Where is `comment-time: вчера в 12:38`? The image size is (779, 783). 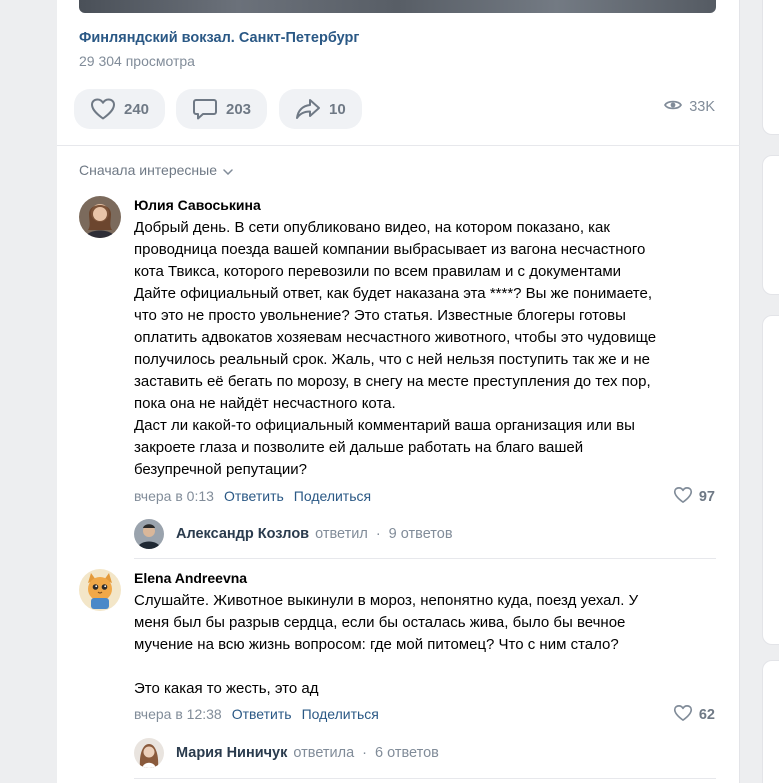
comment-time: вчера в 12:38 is located at coordinates (178, 714).